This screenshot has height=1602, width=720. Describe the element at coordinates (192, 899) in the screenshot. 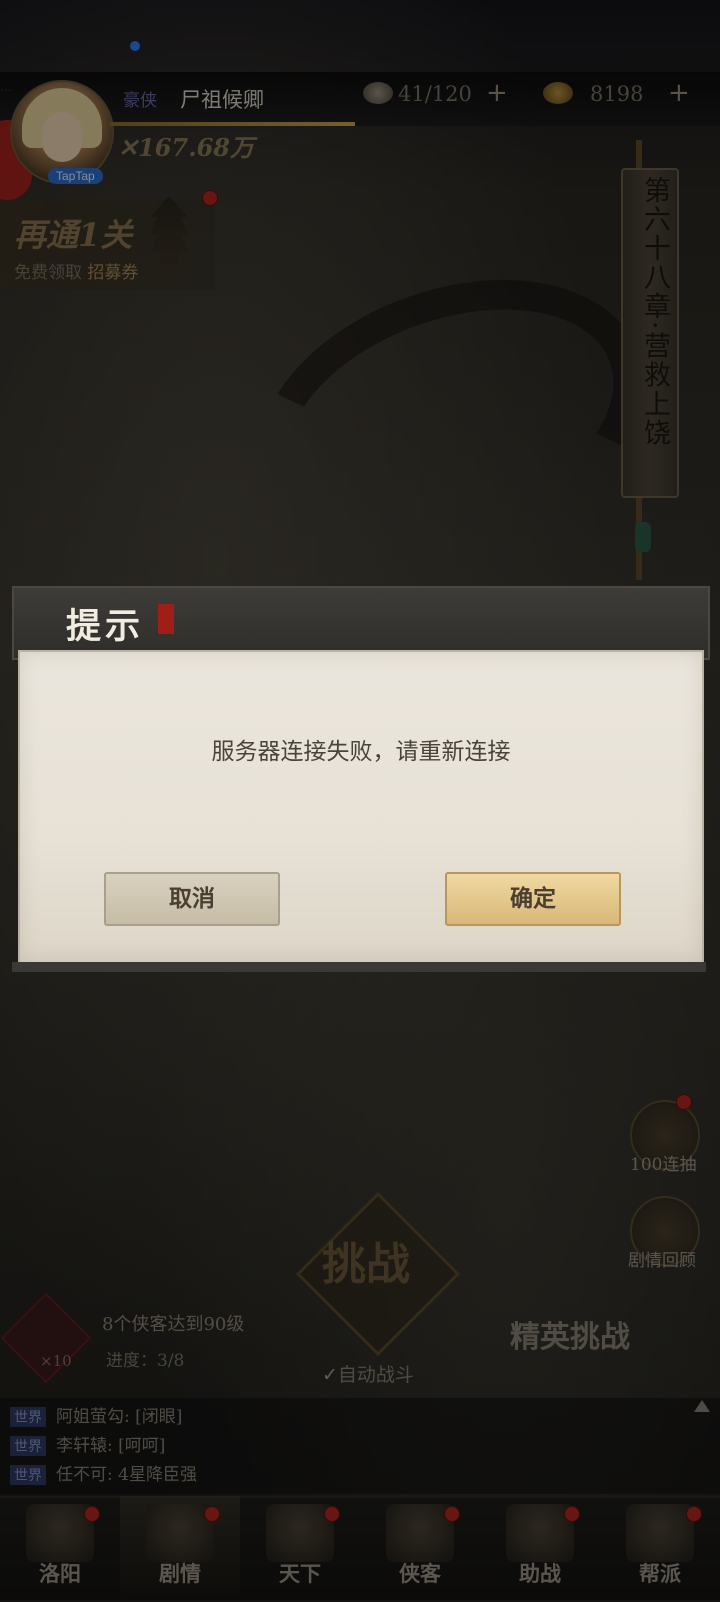

I see `cancel-button: 取消` at that location.